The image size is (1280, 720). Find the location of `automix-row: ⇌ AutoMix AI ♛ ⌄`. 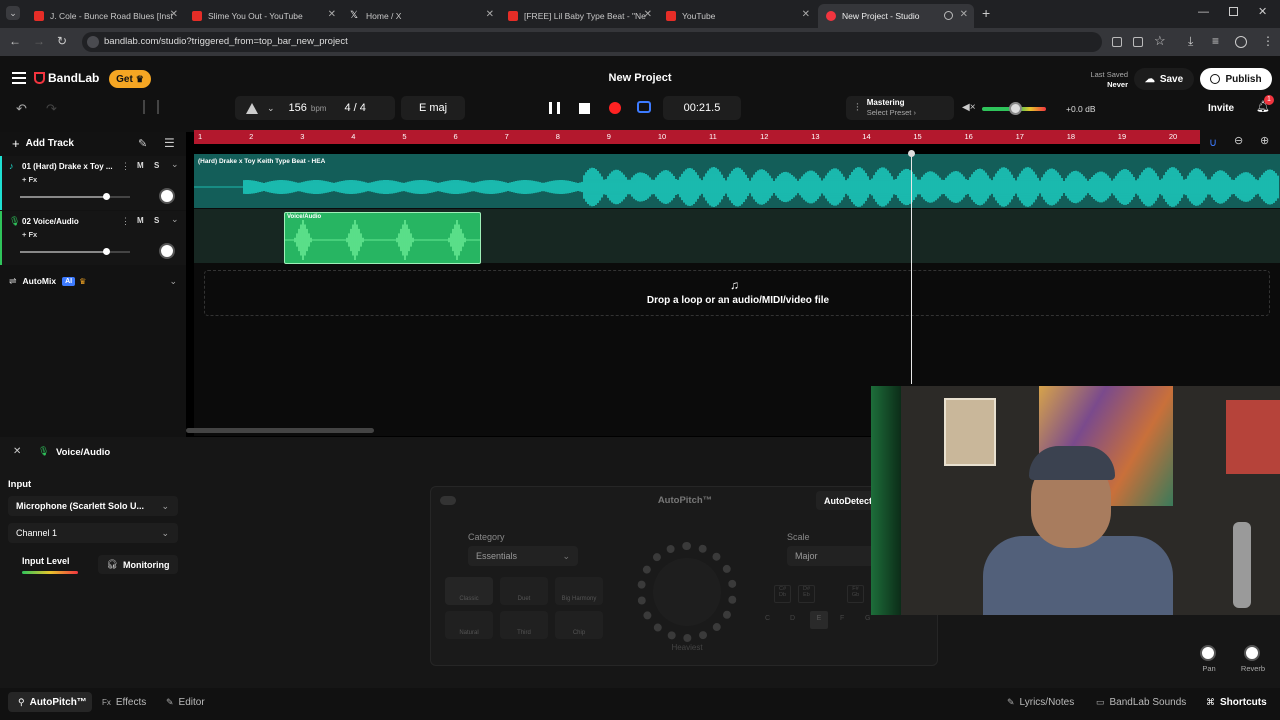

automix-row: ⇌ AutoMix AI ♛ ⌄ is located at coordinates (93, 281).